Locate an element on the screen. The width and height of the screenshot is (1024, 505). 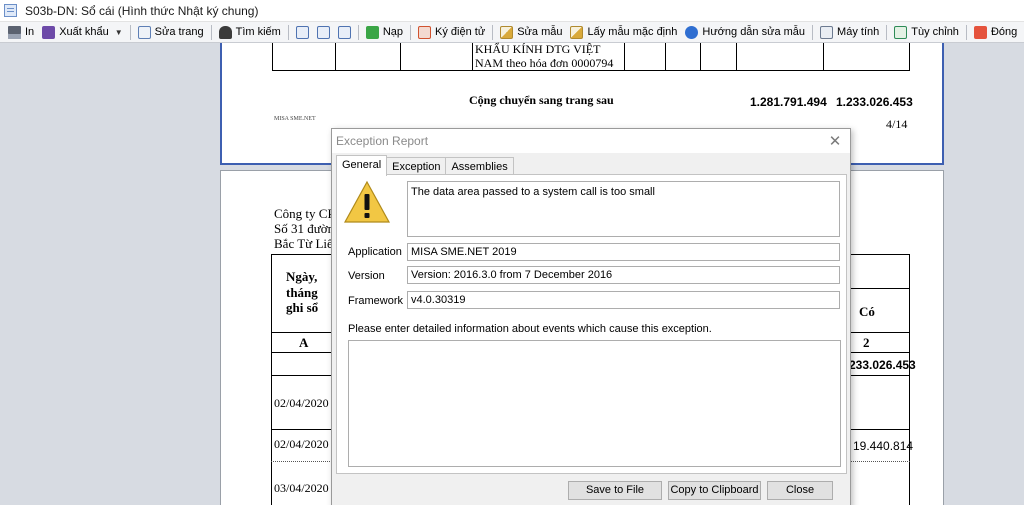
application-label: Application is located at coordinates (375, 252).